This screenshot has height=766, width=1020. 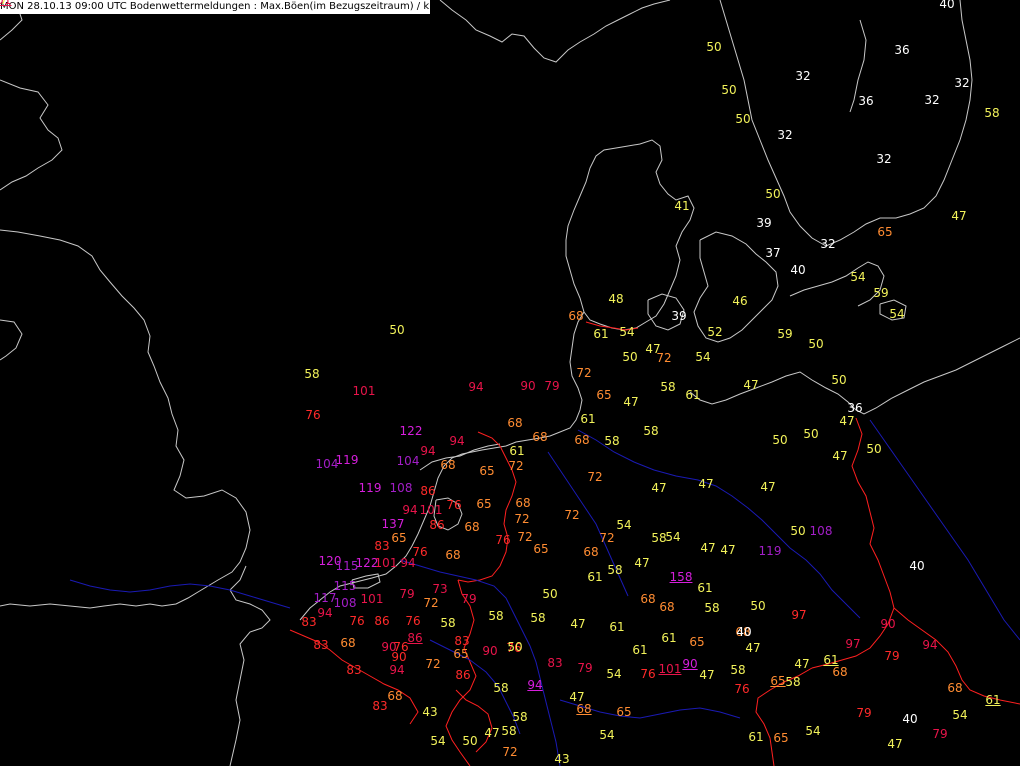 What do you see at coordinates (31, 135) in the screenshot?
I see `coastline-britain-east` at bounding box center [31, 135].